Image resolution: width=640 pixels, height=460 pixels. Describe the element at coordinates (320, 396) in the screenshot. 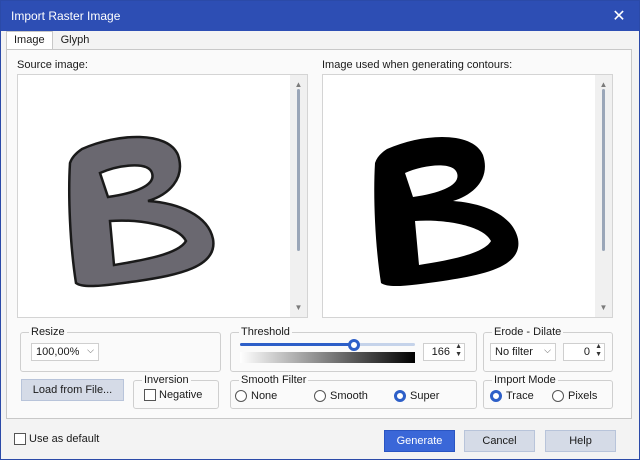

I see `smooth-smooth-radio` at that location.